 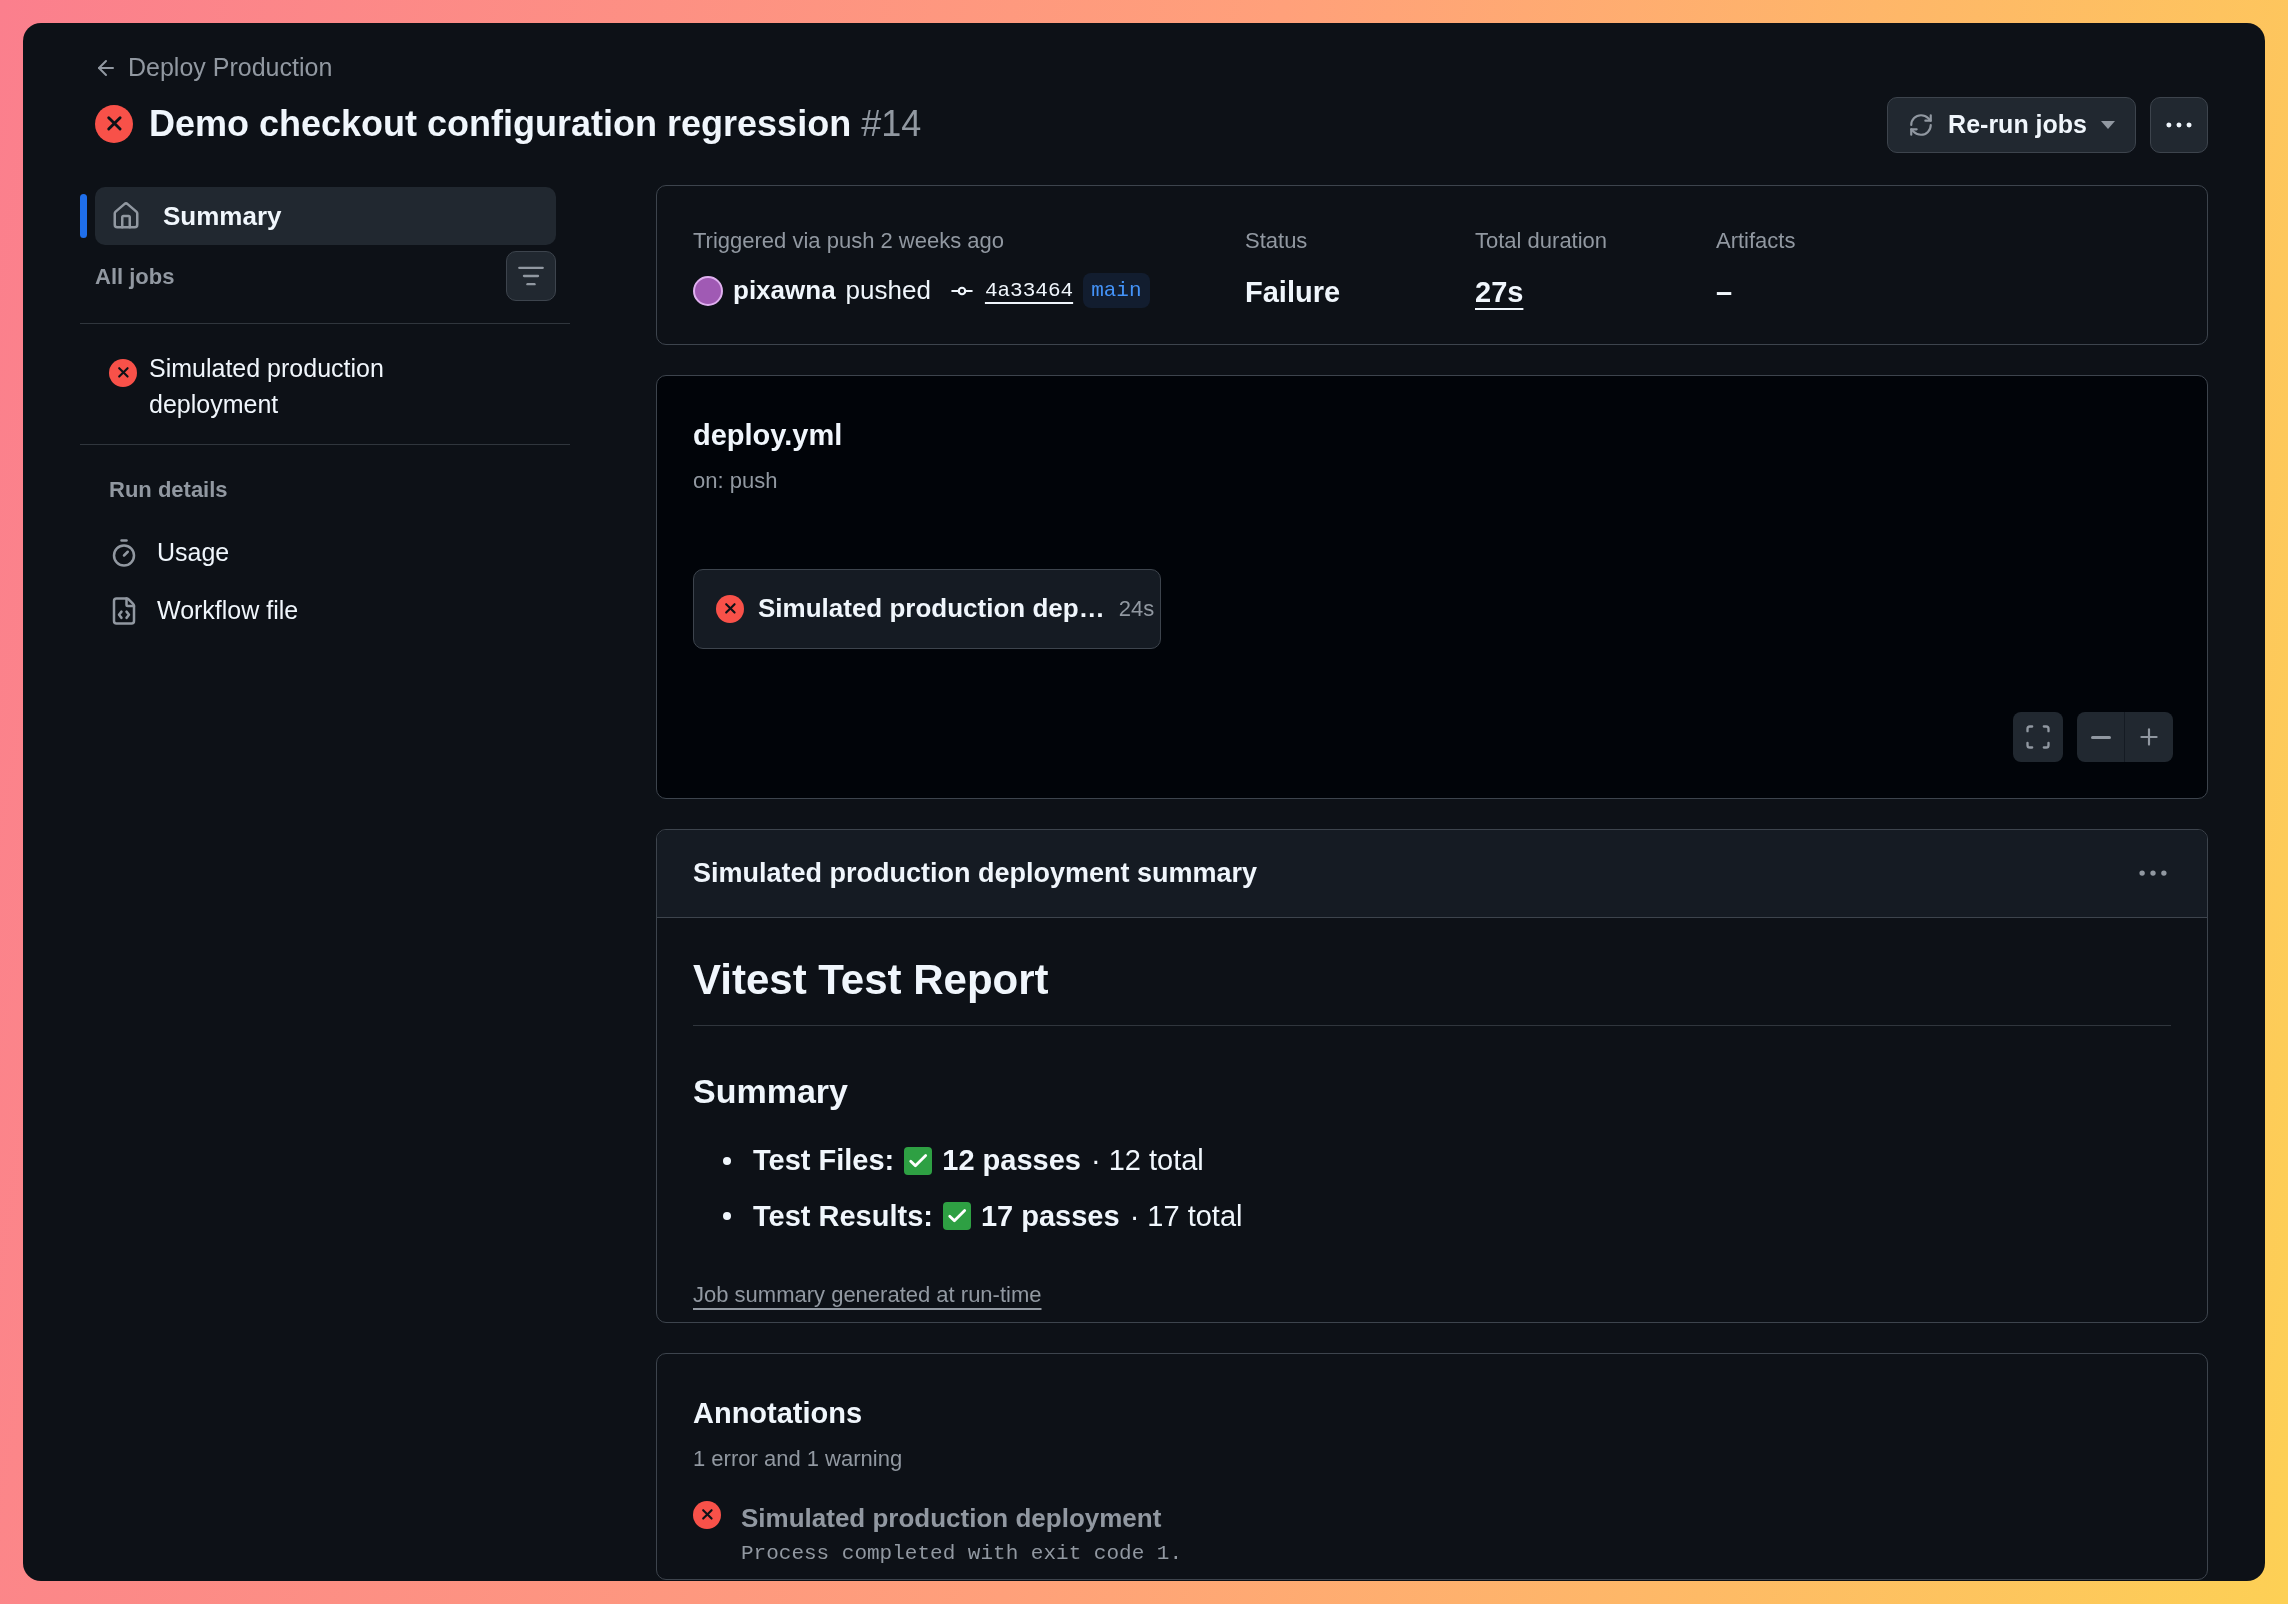 What do you see at coordinates (135, 276) in the screenshot?
I see `jobs-heading: All jobs` at bounding box center [135, 276].